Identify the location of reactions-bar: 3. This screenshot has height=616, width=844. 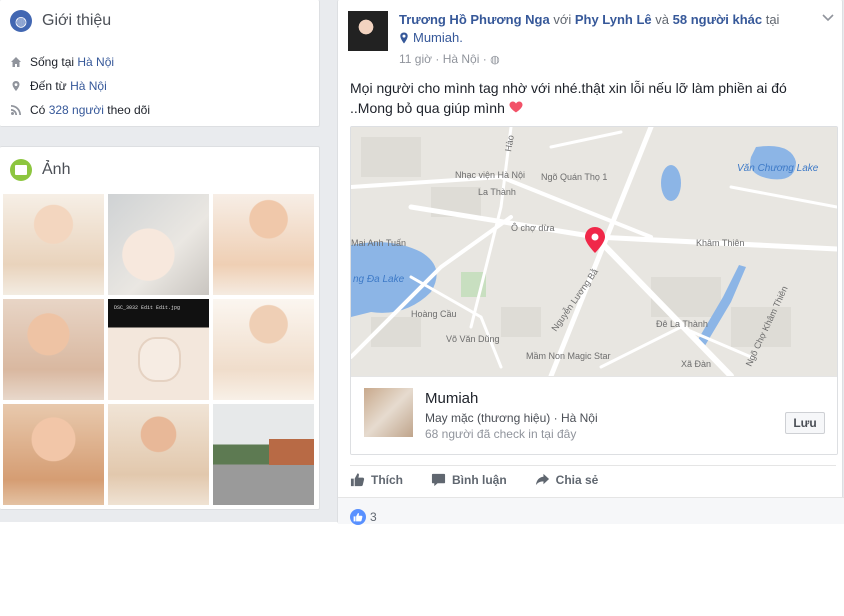
(591, 511).